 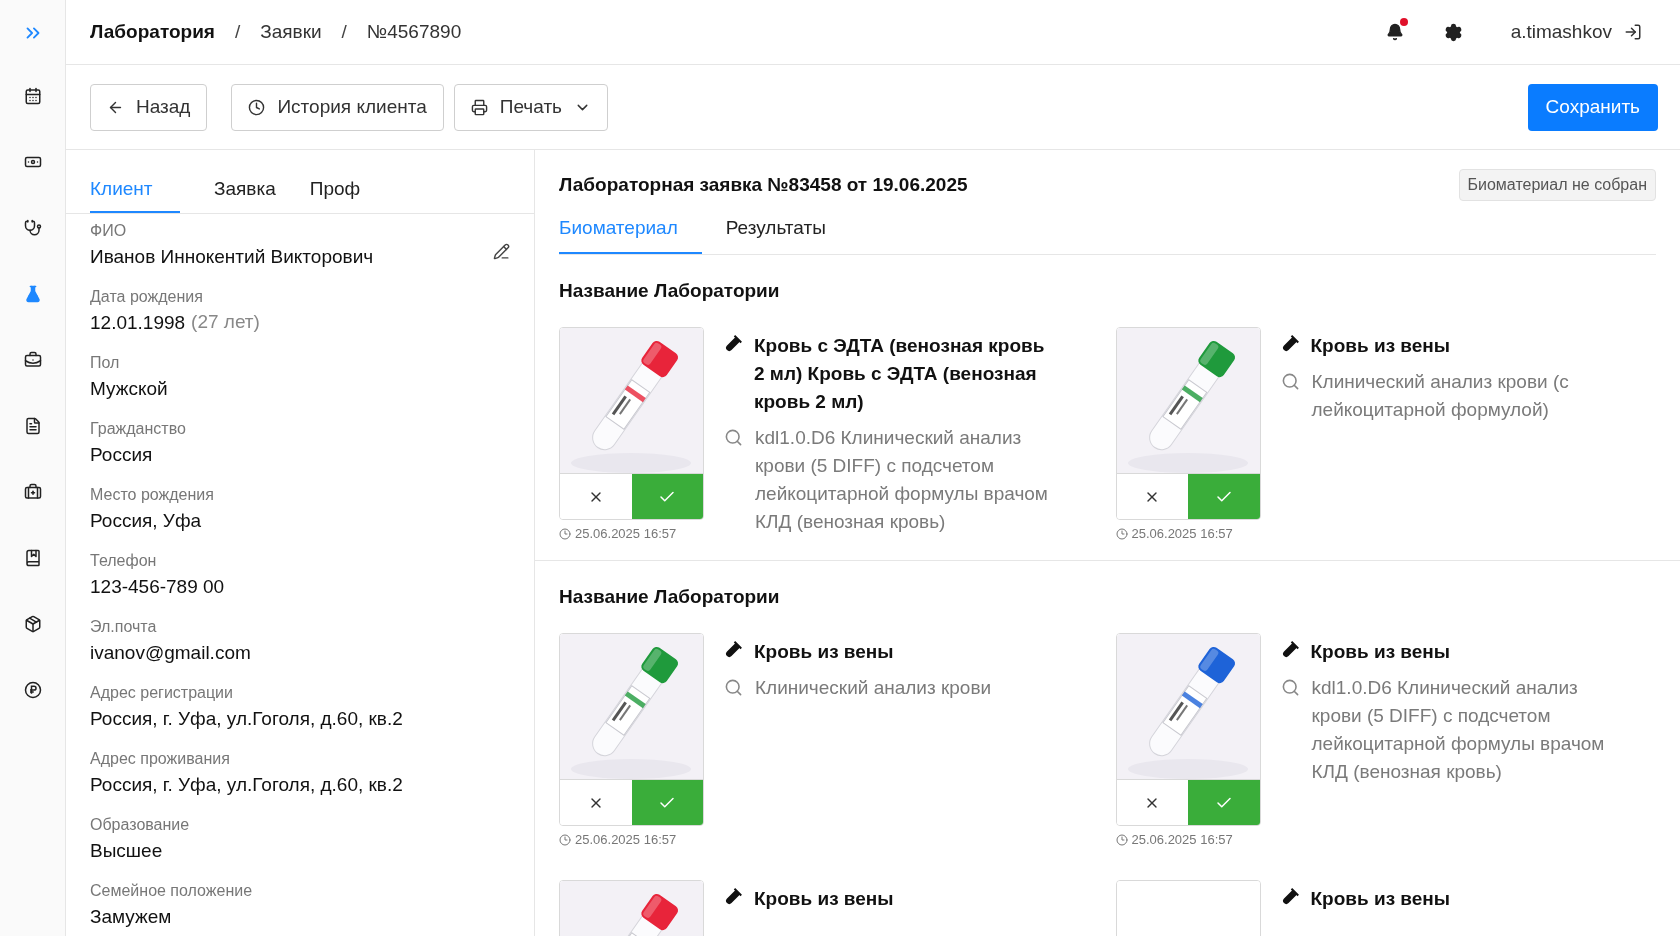 What do you see at coordinates (1440, 396) in the screenshot?
I see `analysis-text: Клинический анализ крови (с лейкоцитарной формулой)` at bounding box center [1440, 396].